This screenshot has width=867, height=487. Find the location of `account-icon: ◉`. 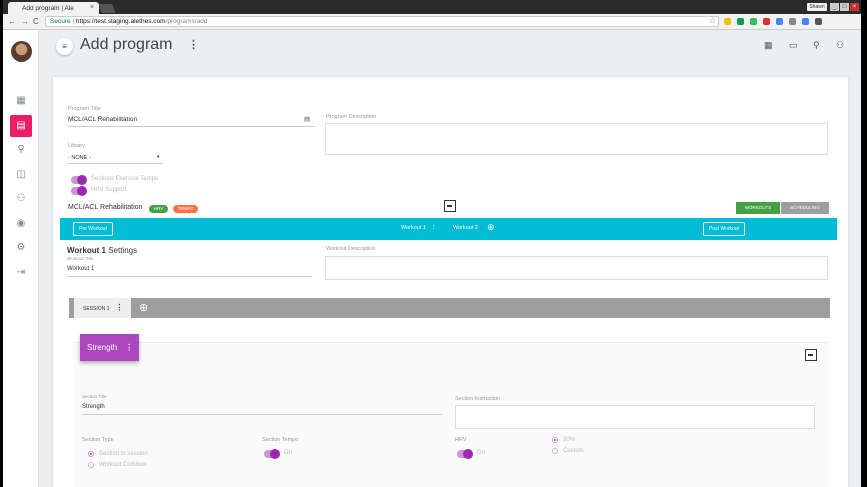

account-icon: ◉ is located at coordinates (21, 224).